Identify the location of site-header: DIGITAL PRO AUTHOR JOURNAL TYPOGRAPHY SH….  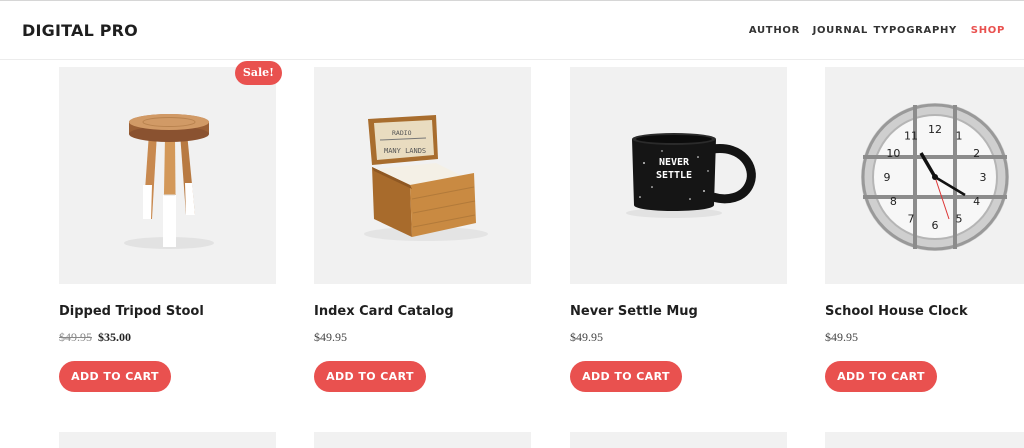
(512, 30).